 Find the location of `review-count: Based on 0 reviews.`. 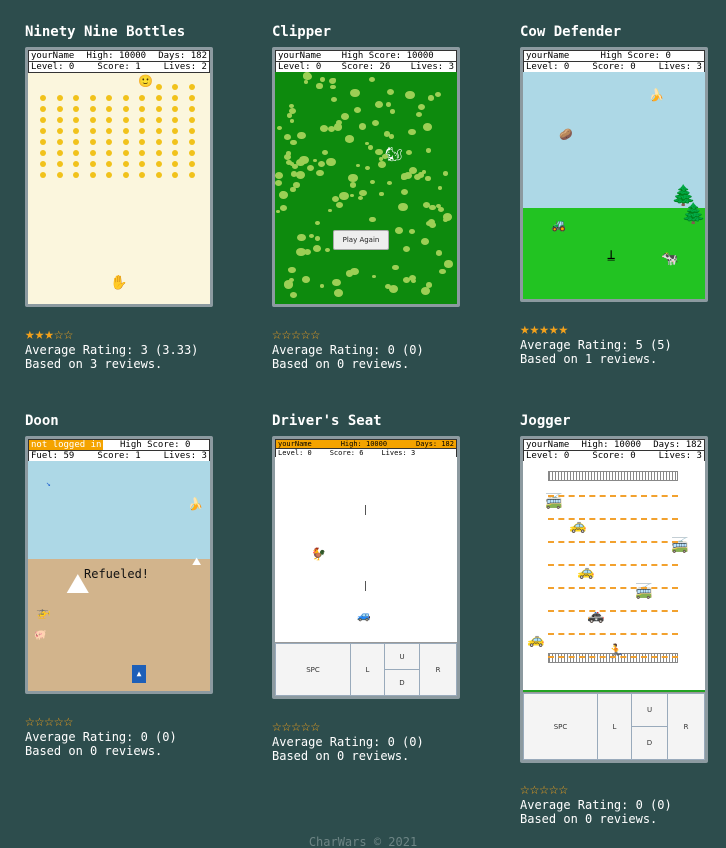

review-count: Based on 0 reviews. is located at coordinates (341, 364).